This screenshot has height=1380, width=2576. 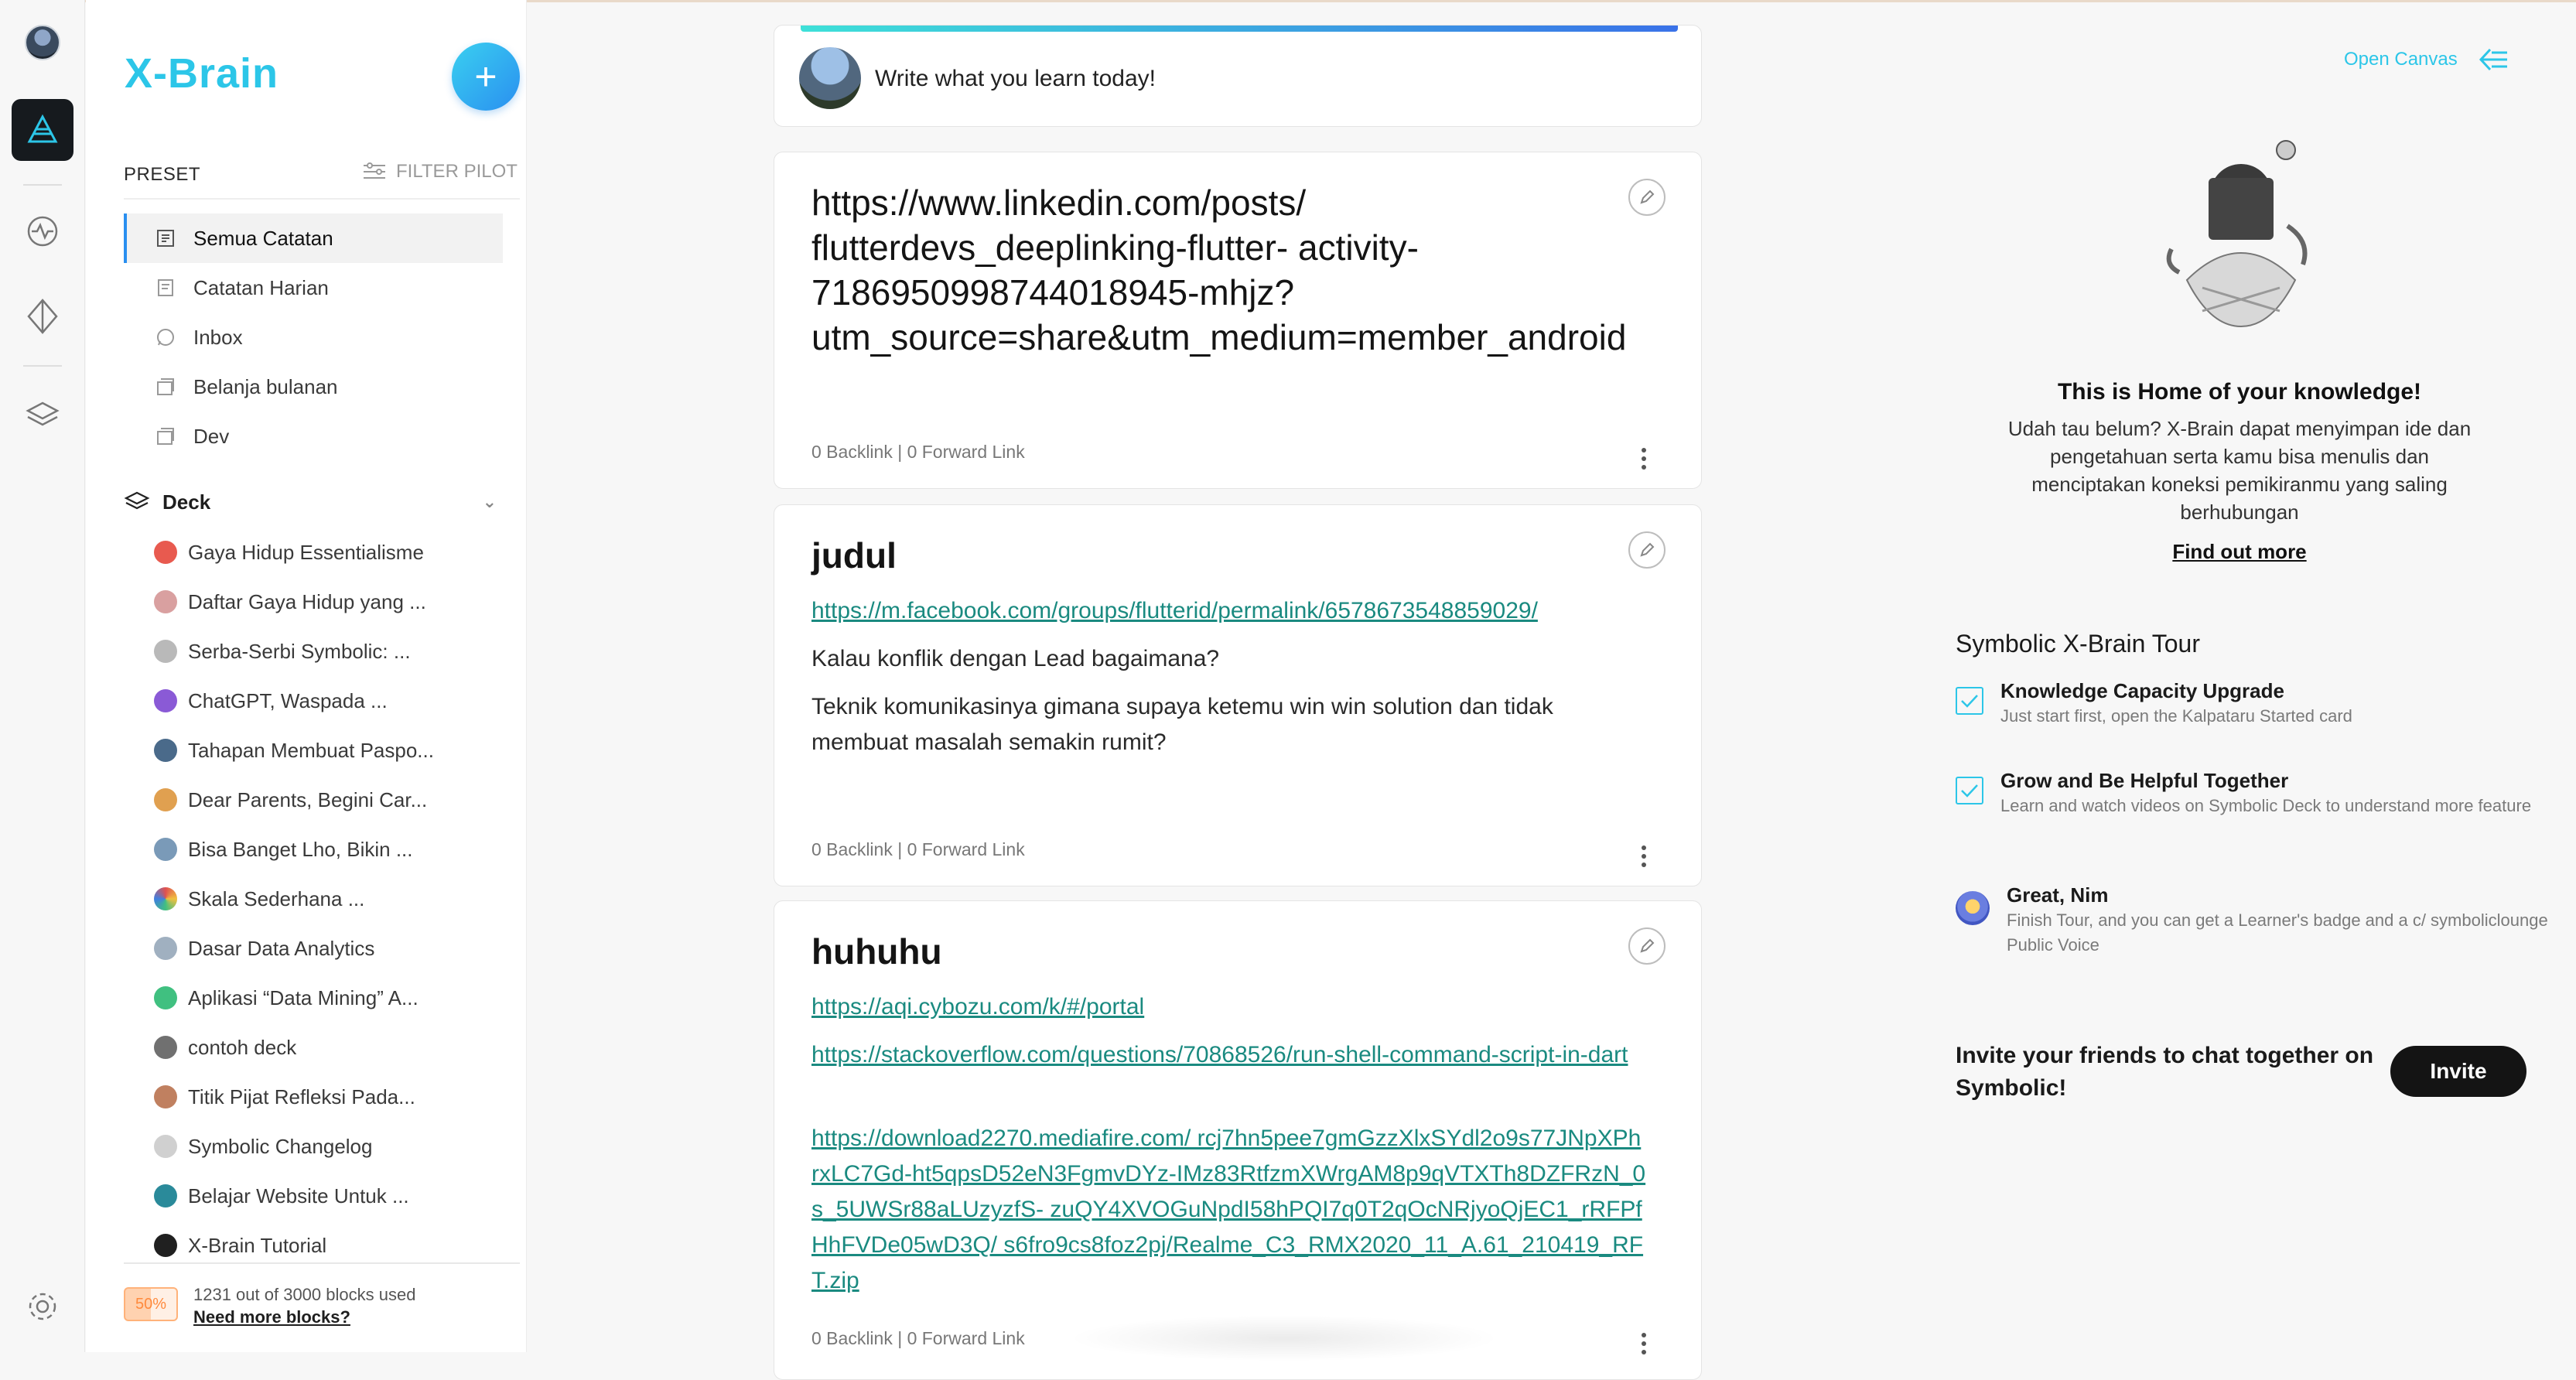 I want to click on nav-item-label: Belanja bulanan, so click(x=265, y=386).